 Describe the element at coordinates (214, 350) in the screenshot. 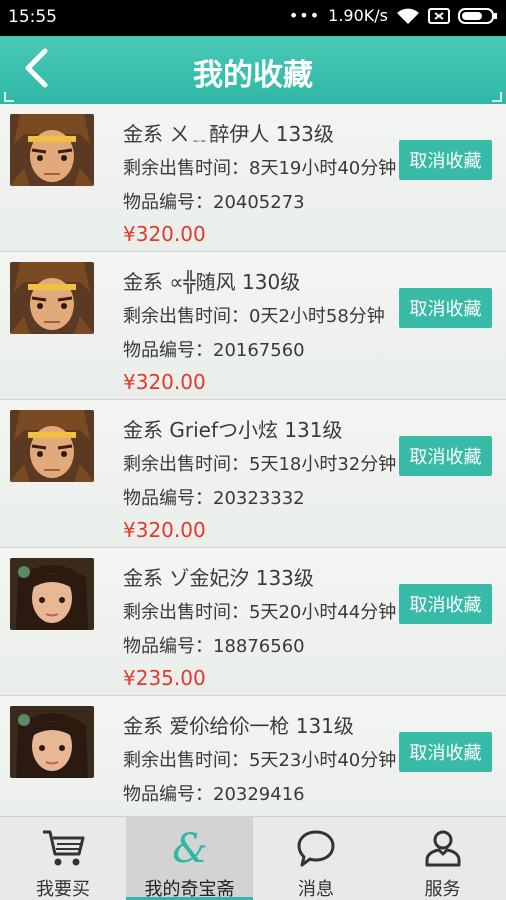

I see `item-code: 物品编号：20167560` at that location.